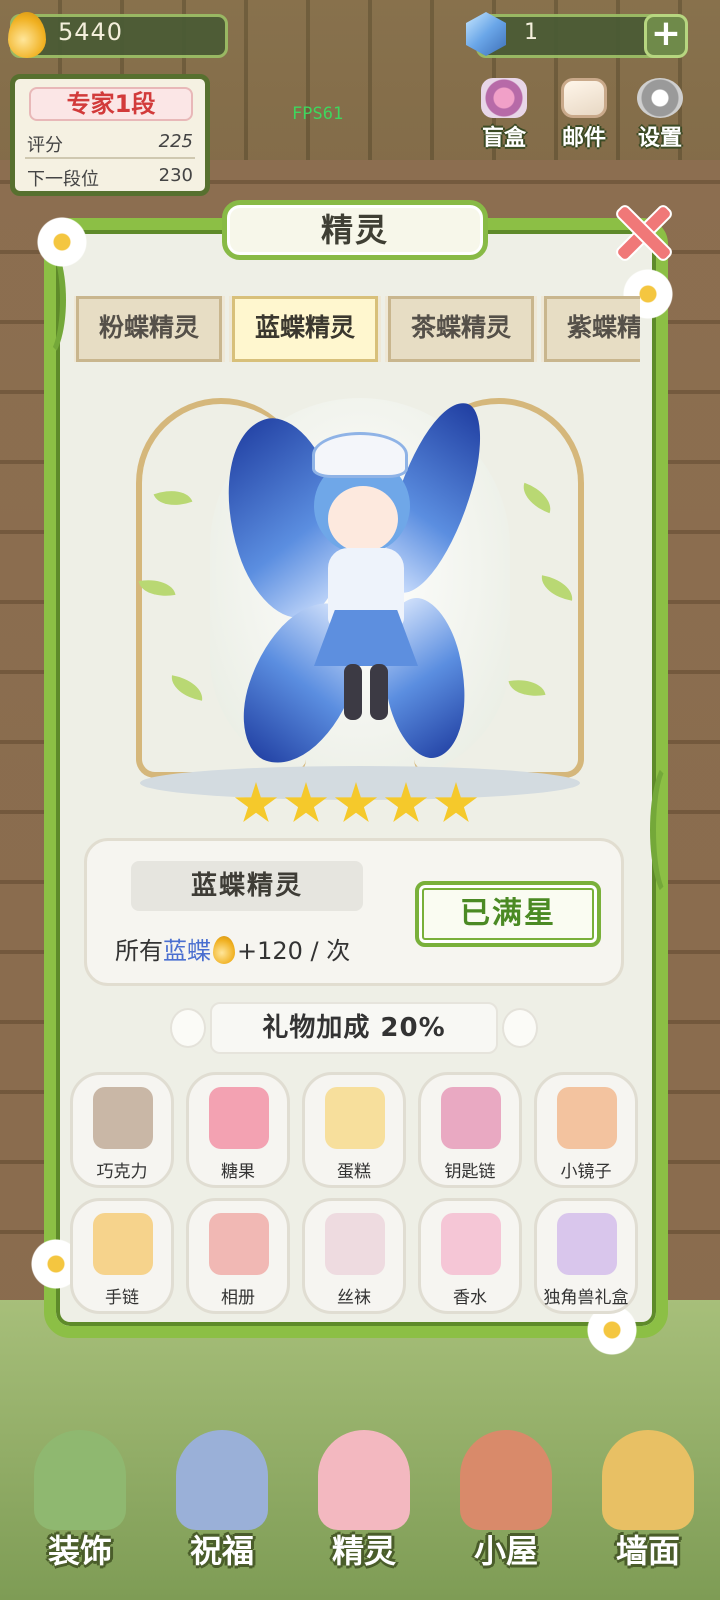 This screenshot has height=1600, width=720. I want to click on fairy-icon, so click(364, 1480).